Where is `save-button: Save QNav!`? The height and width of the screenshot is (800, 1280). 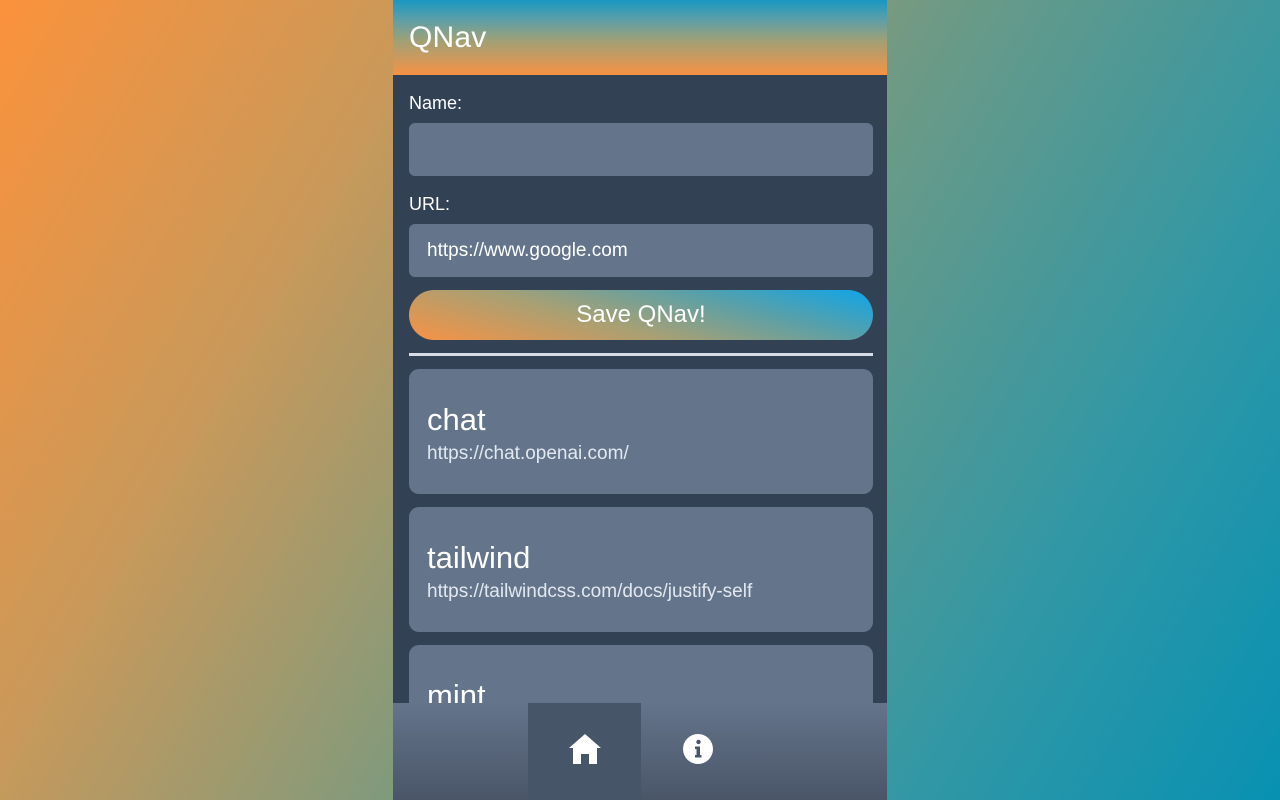
save-button: Save QNav! is located at coordinates (641, 315).